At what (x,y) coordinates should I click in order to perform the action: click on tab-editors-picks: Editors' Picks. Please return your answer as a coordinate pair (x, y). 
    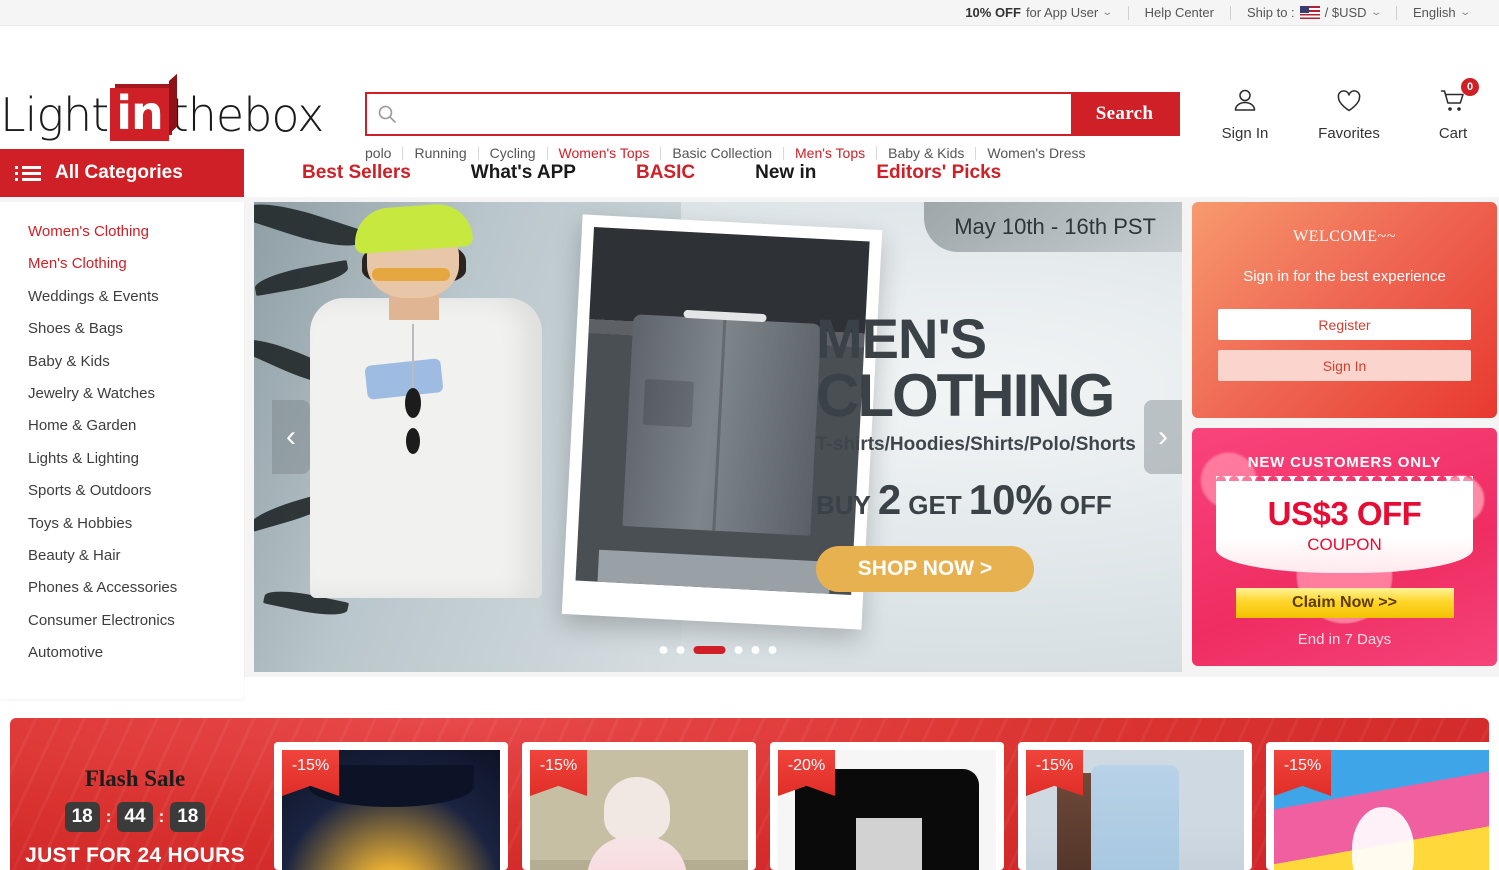
    Looking at the image, I should click on (938, 173).